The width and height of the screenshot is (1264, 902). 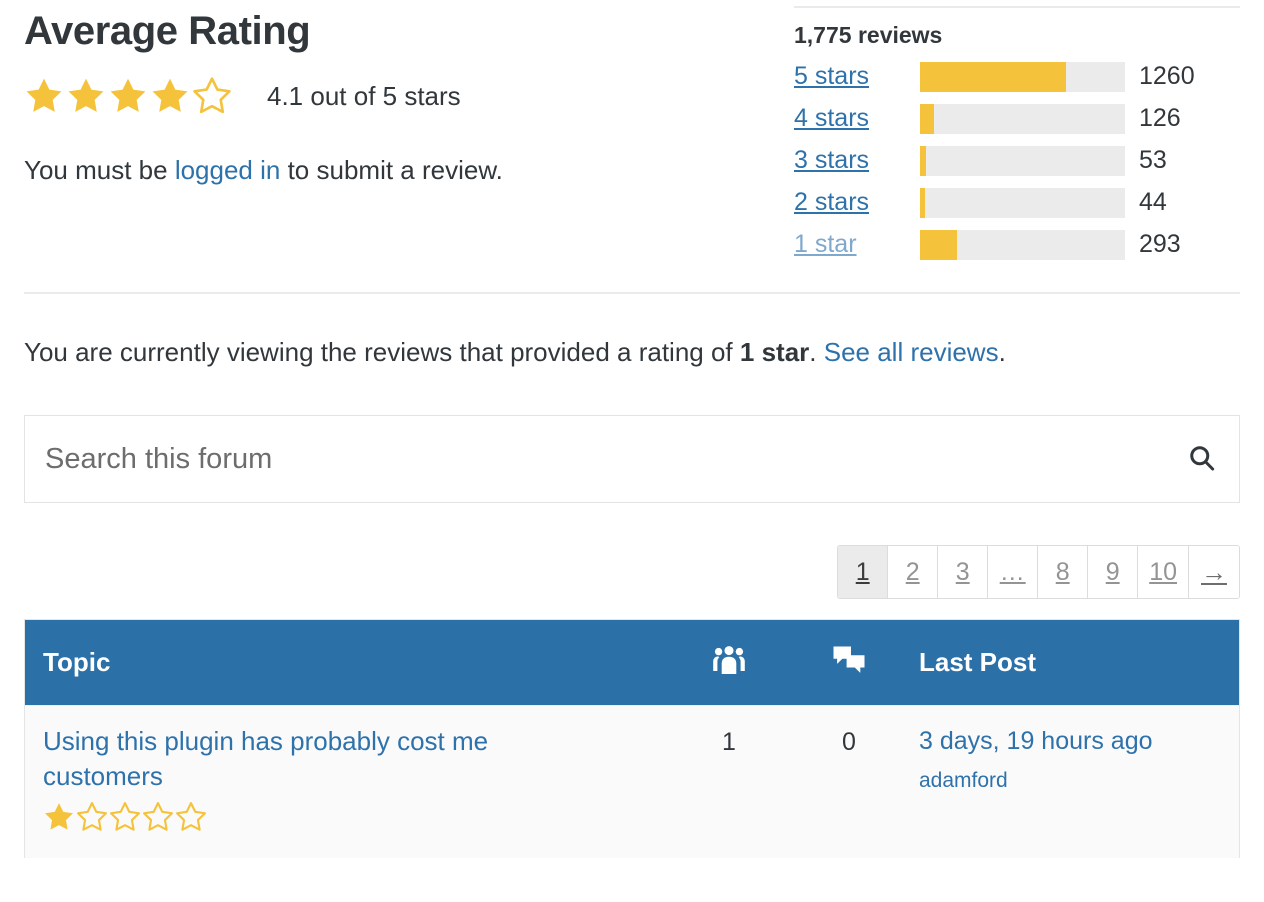 I want to click on pagination-page-3: 3, so click(x=963, y=572).